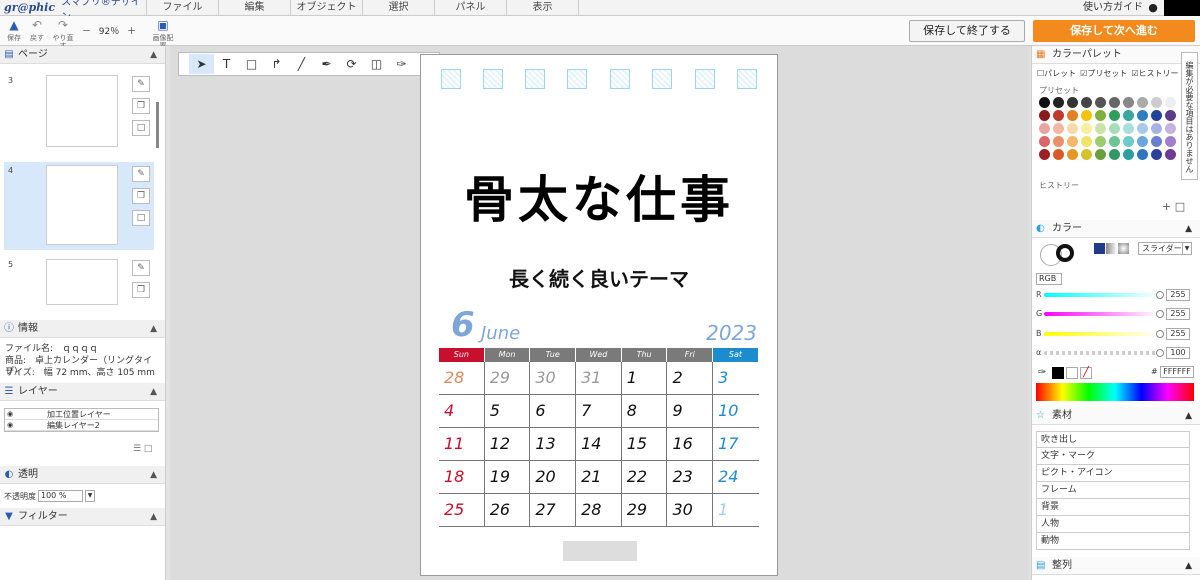 This screenshot has width=1200, height=580. What do you see at coordinates (82, 517) in the screenshot?
I see `filter-header: ▼ フィルター ▲` at bounding box center [82, 517].